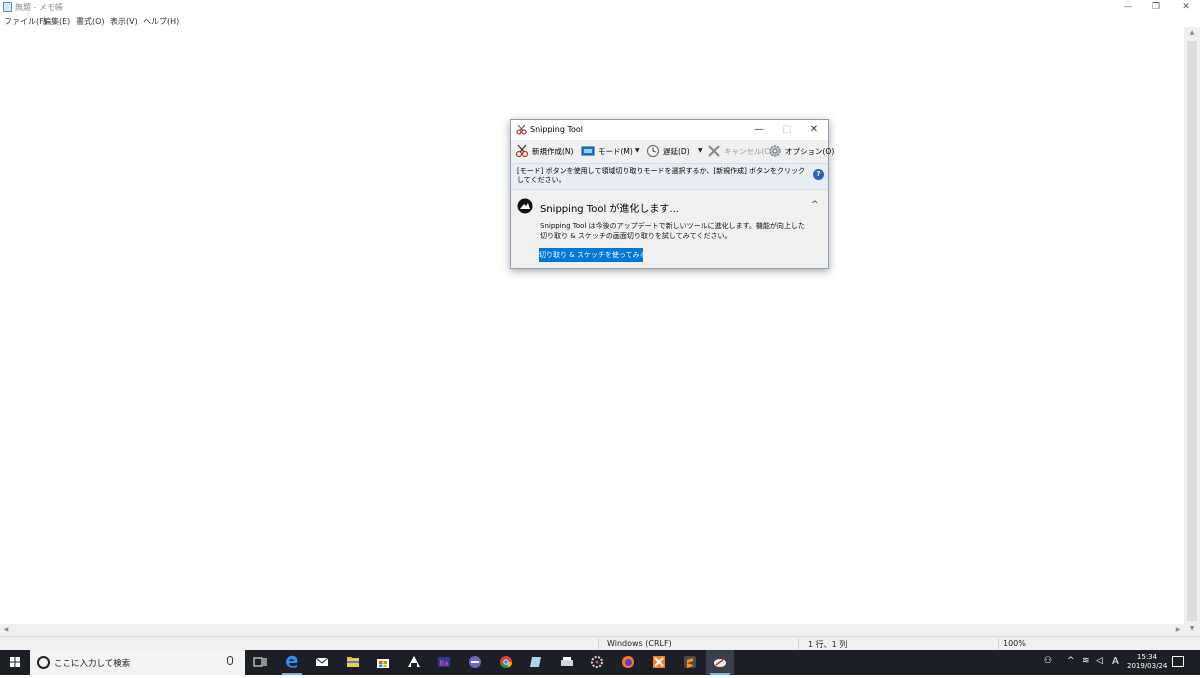  Describe the element at coordinates (137, 662) in the screenshot. I see `taskbar-search: ここに入力して検索` at that location.